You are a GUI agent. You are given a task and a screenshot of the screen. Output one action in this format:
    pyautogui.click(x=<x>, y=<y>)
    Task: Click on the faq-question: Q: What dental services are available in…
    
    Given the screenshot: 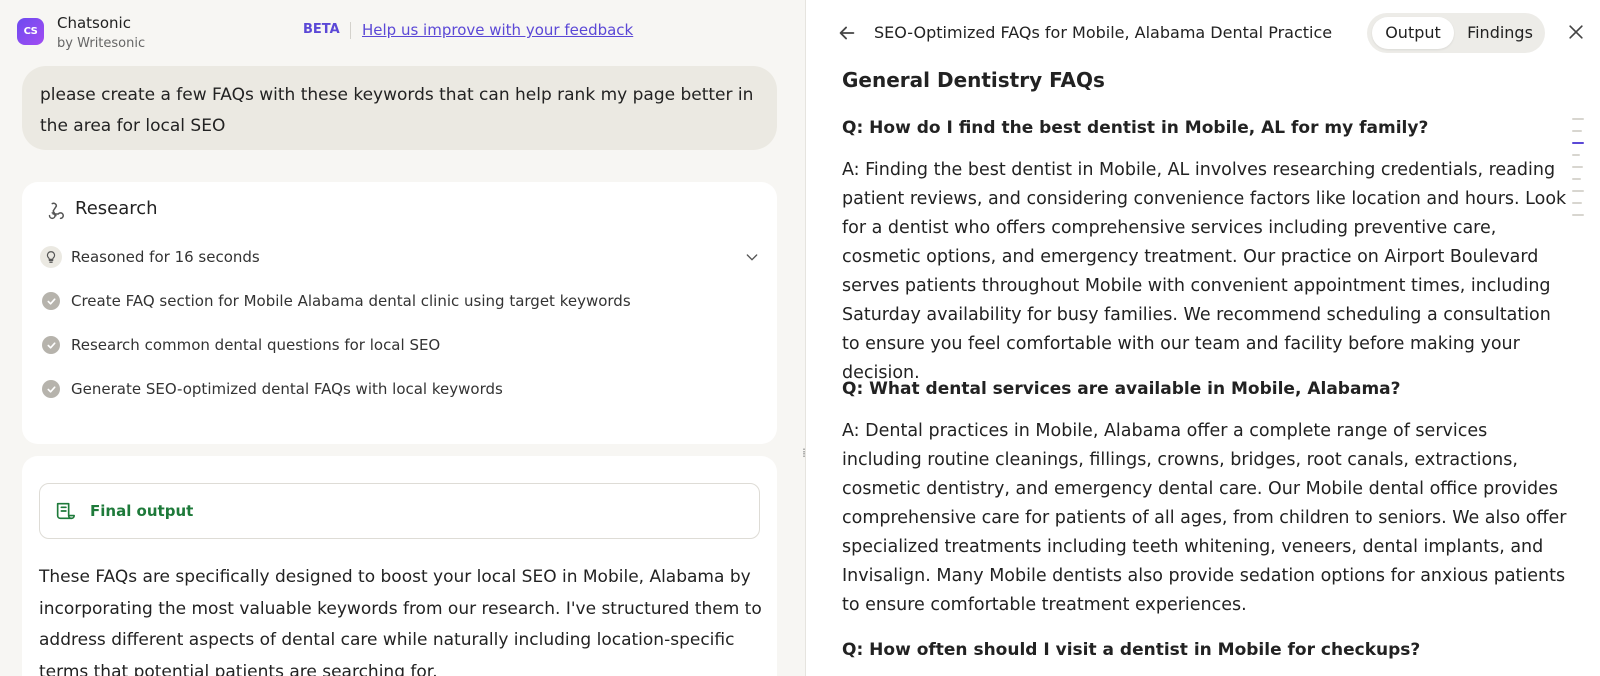 What is the action you would take?
    pyautogui.click(x=1121, y=389)
    